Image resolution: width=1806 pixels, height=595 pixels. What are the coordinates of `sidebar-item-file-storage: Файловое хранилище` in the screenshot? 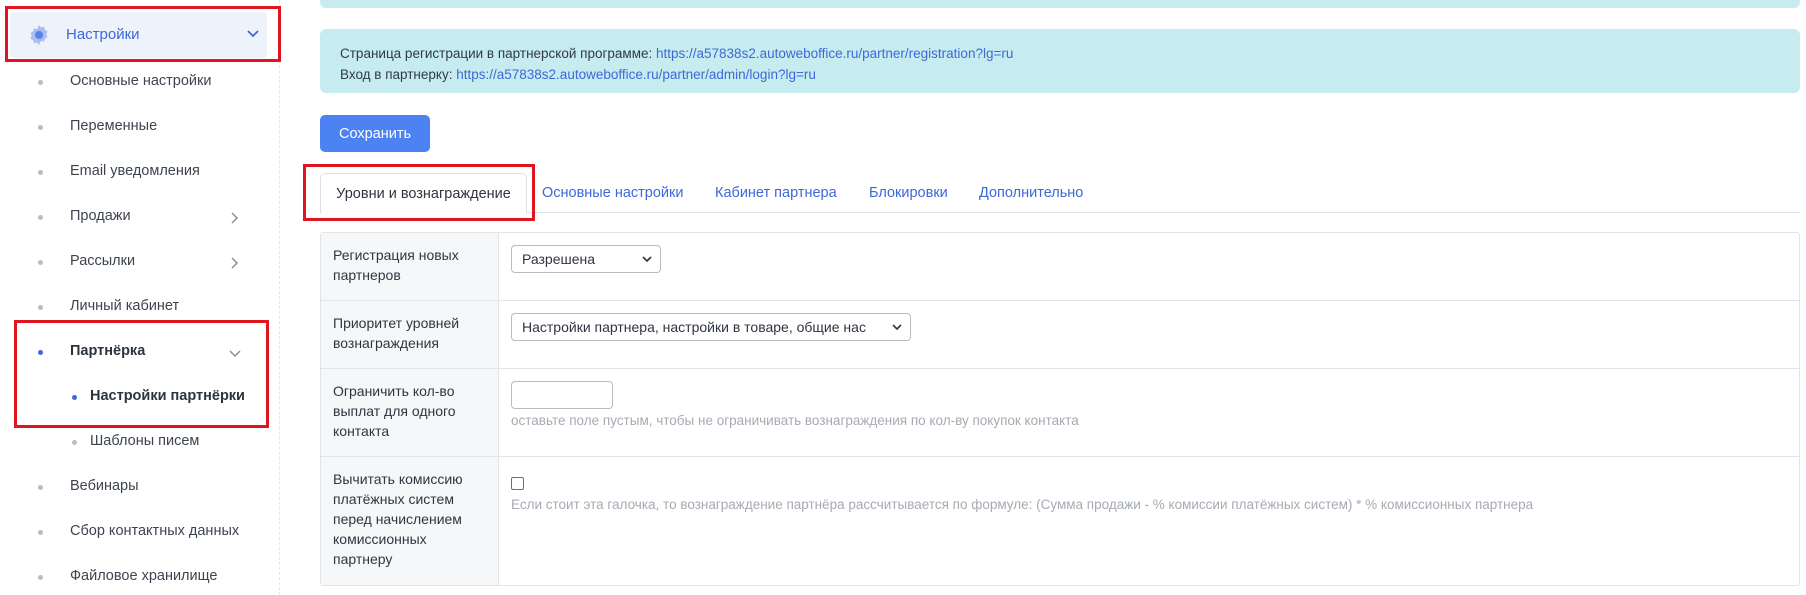 It's located at (135, 577).